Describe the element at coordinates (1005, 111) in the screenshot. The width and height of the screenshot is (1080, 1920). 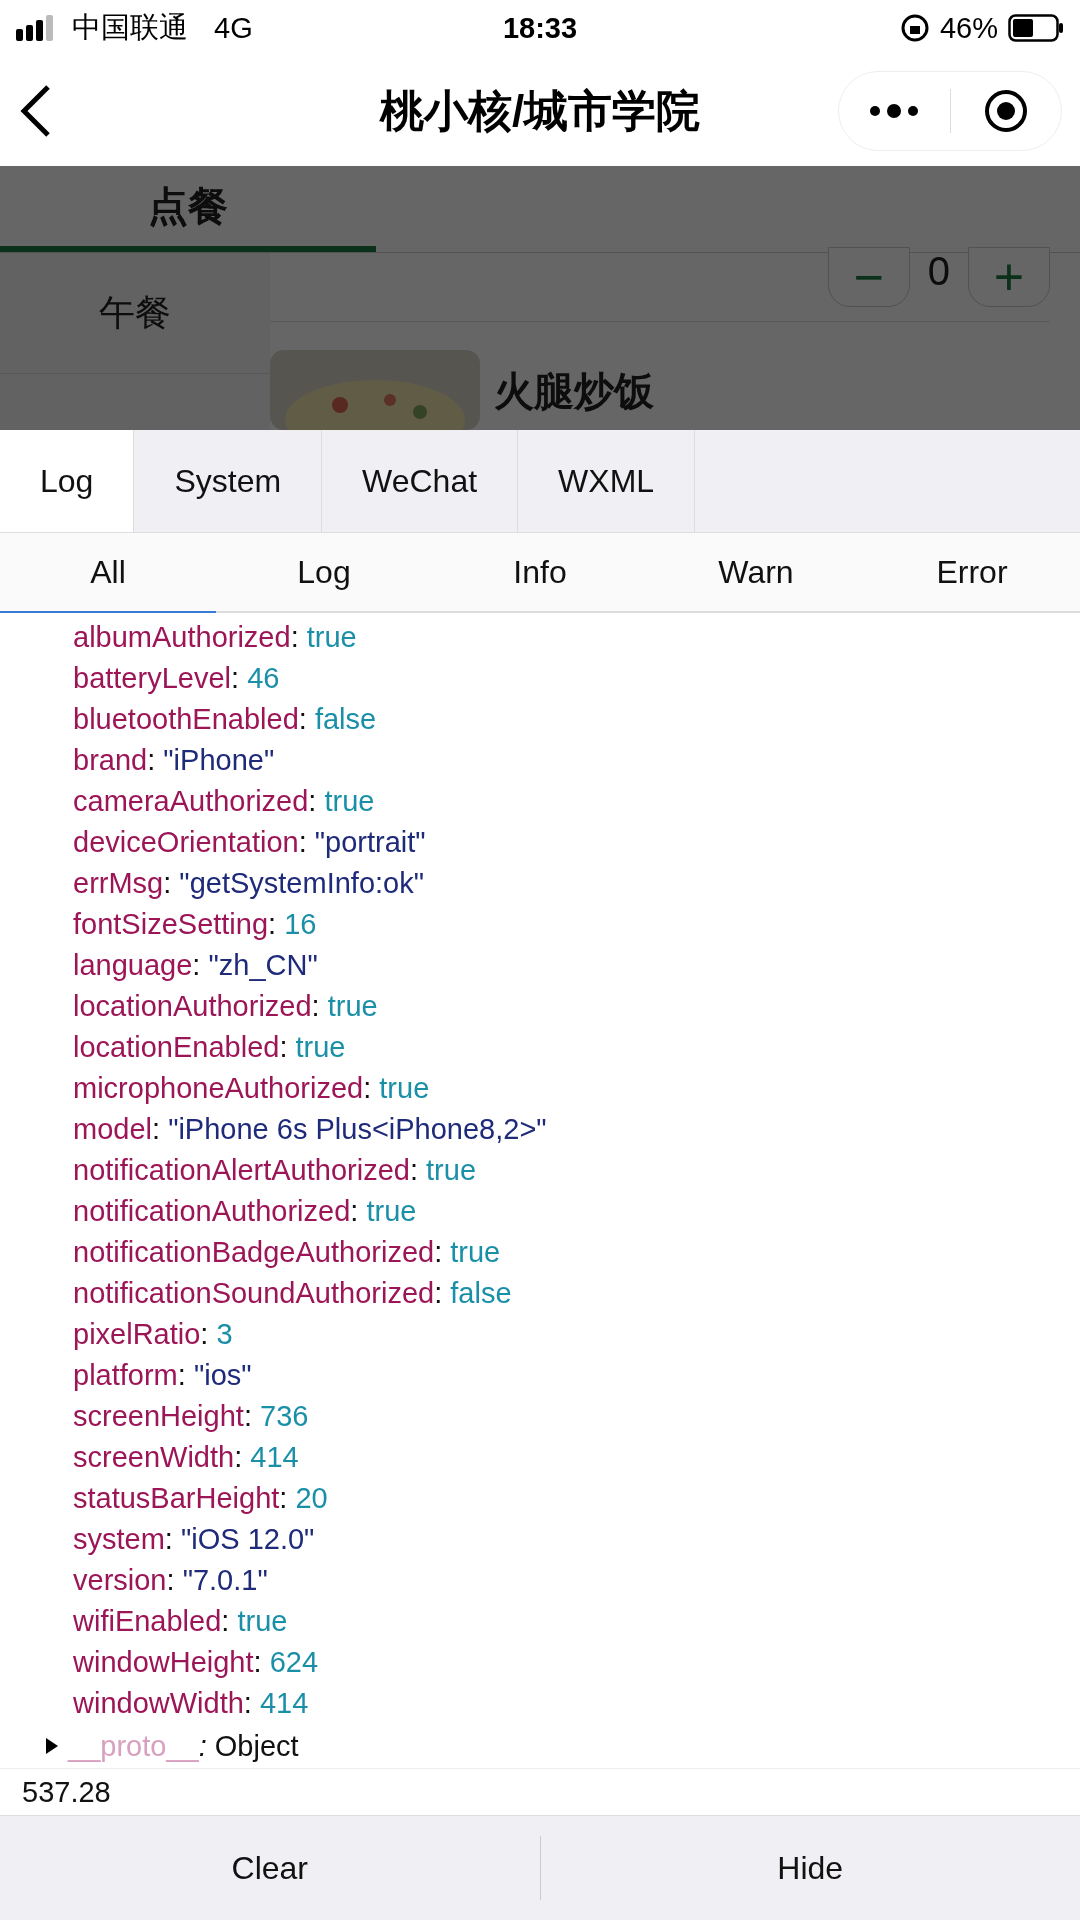
I see `target-icon` at that location.